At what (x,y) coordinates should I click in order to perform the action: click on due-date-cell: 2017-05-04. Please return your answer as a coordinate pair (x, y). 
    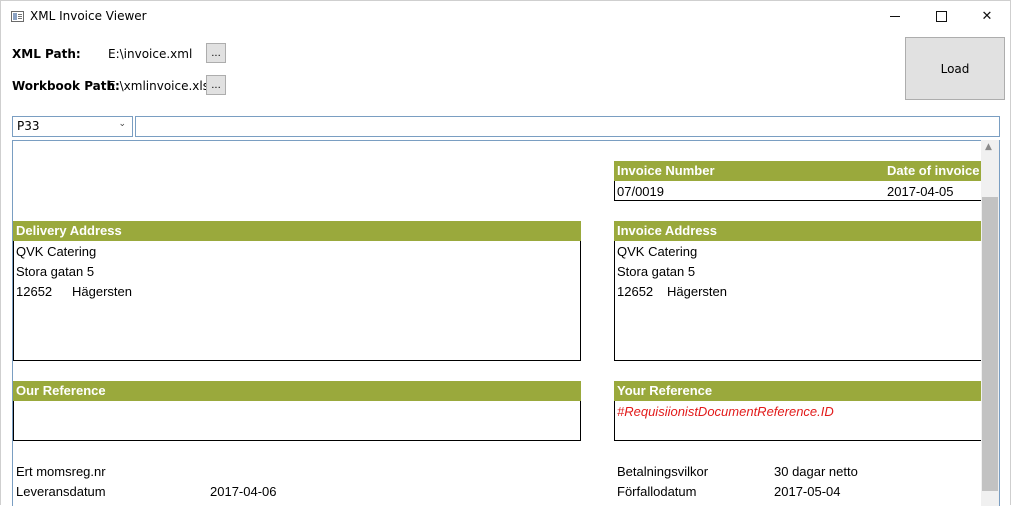
    Looking at the image, I should click on (807, 491).